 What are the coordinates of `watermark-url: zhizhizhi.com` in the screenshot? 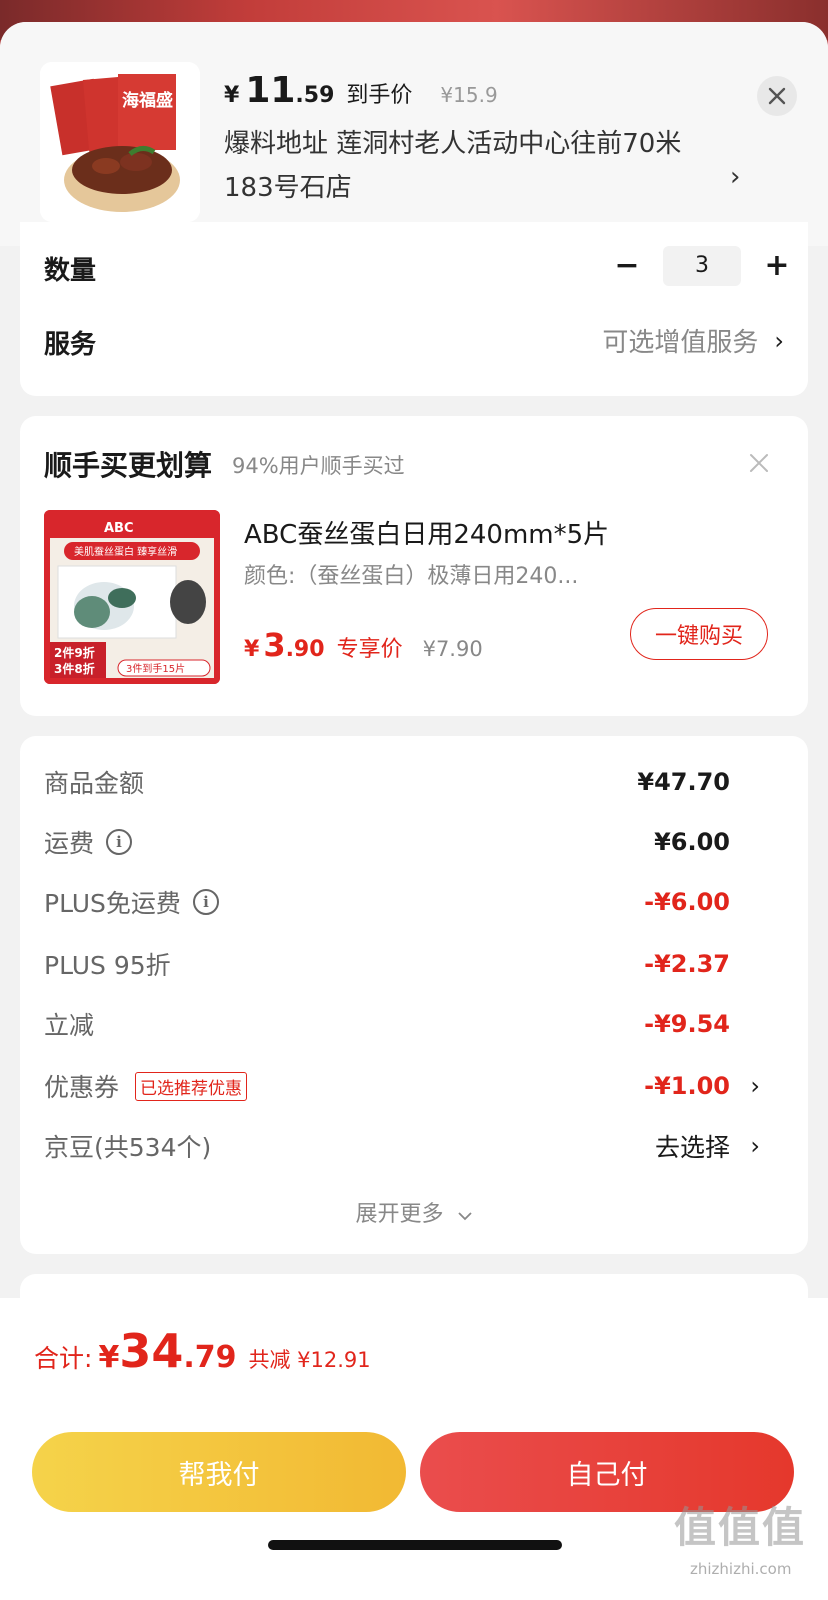 It's located at (741, 1569).